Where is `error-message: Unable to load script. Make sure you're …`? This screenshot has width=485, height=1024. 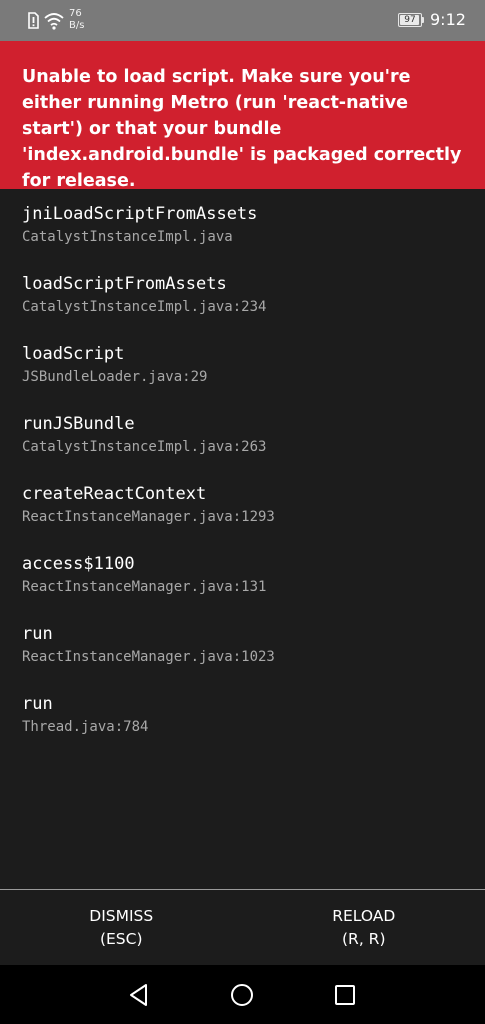
error-message: Unable to load script. Make sure you're … is located at coordinates (242, 129).